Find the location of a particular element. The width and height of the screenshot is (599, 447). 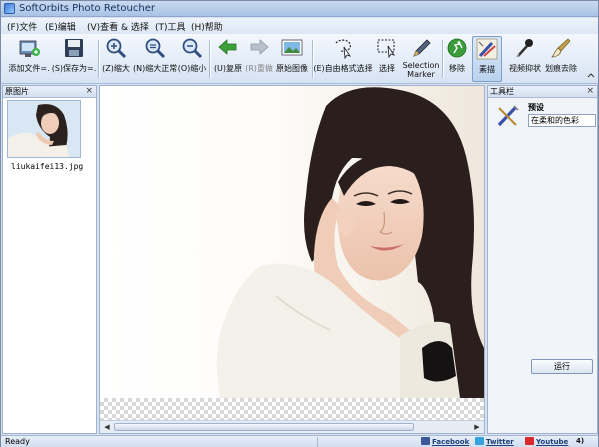

selection-marker-button: Selection Marker is located at coordinates (421, 59).